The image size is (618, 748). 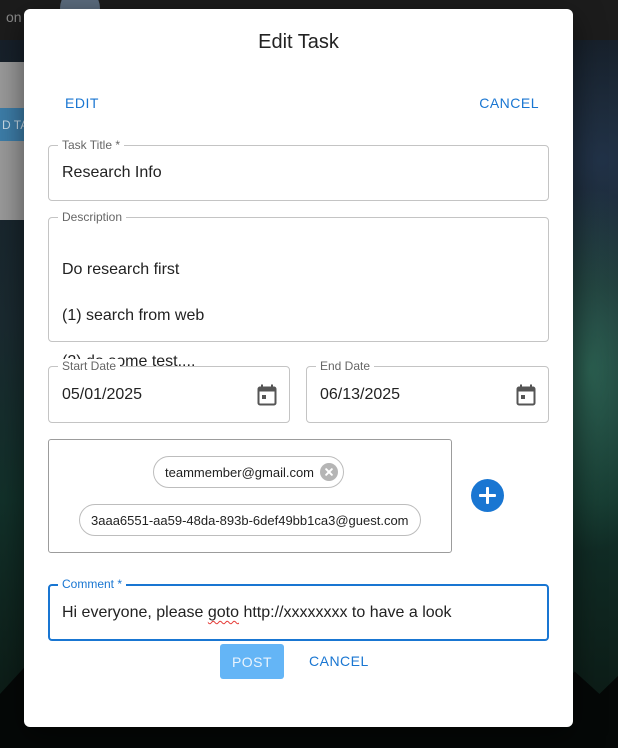 I want to click on start-date-input: 05/01/2025, so click(x=102, y=395).